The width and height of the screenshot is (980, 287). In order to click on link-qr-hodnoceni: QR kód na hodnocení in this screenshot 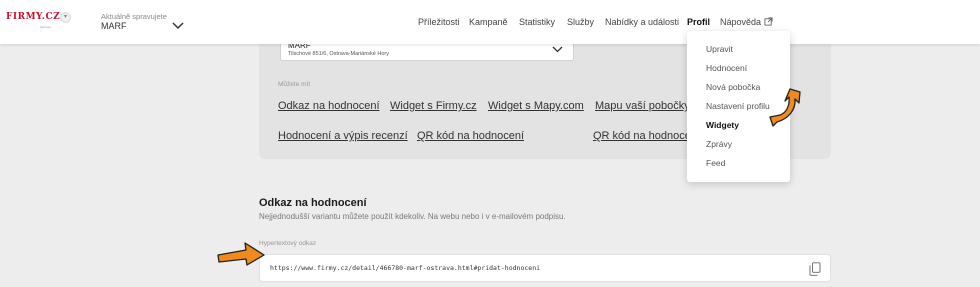, I will do `click(470, 136)`.